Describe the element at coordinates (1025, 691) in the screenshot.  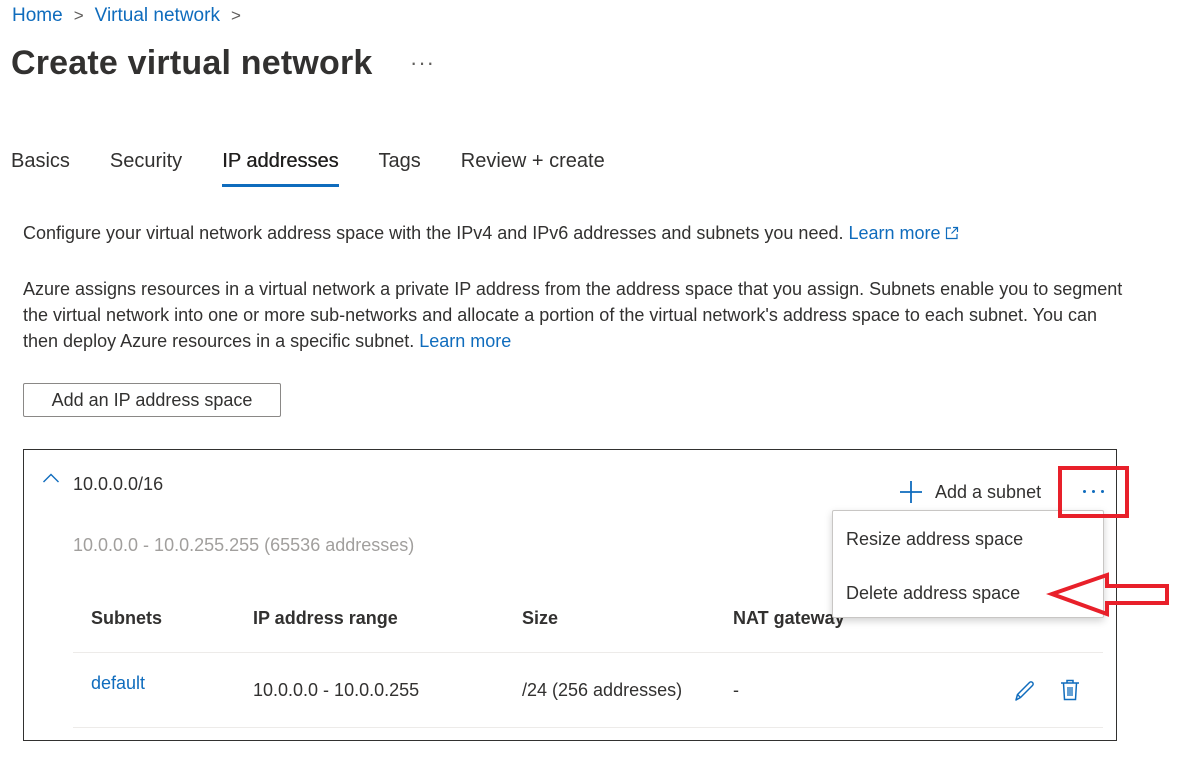
I see `edit-icon` at that location.